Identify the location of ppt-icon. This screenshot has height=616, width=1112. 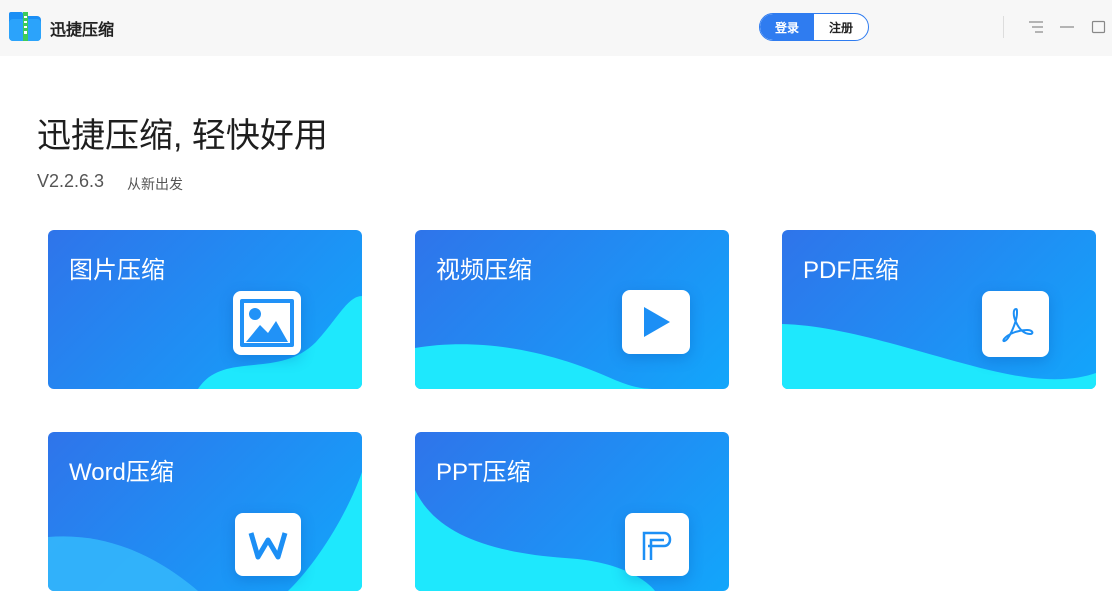
(657, 545).